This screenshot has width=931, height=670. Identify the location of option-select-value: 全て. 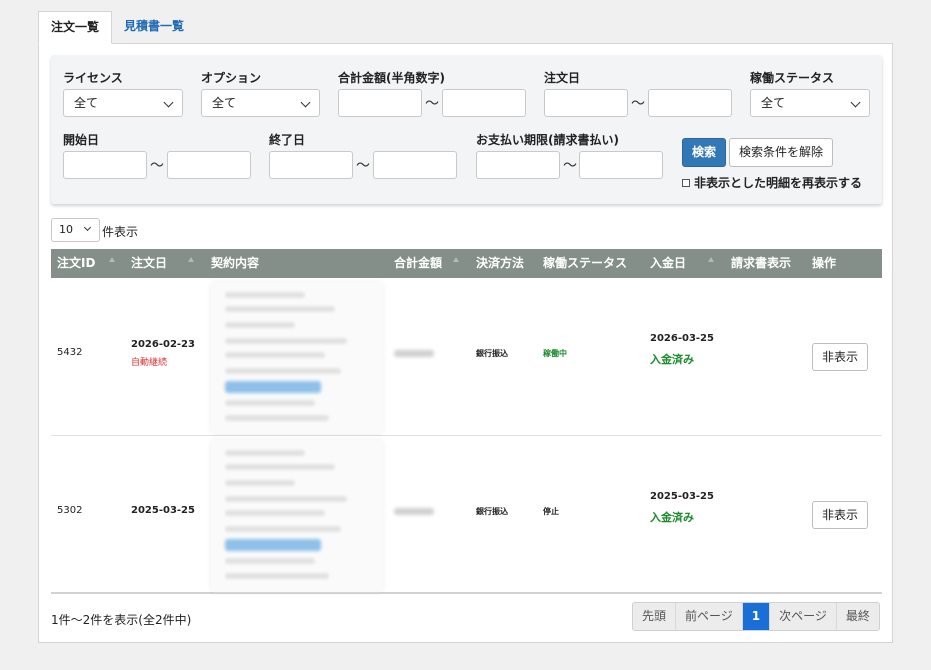
(224, 103).